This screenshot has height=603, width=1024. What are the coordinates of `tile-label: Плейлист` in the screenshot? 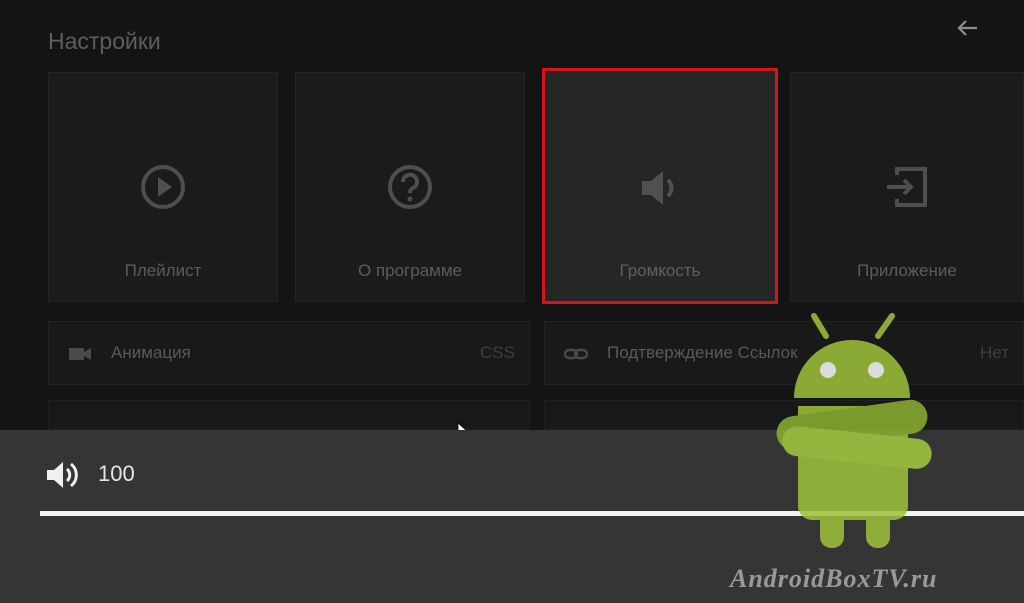 It's located at (163, 270).